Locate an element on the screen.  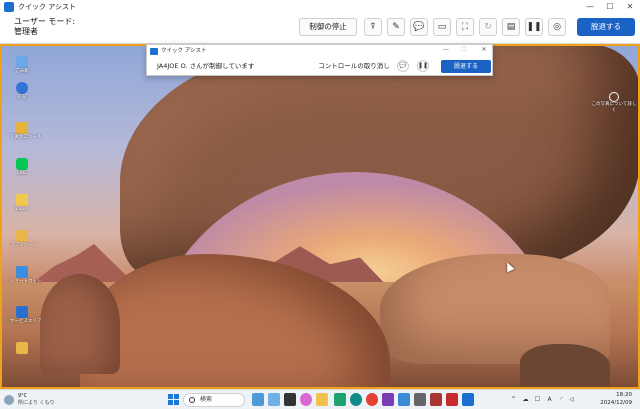
desktop-icon-recycle-bin: ごみ箱 is located at coordinates (22, 65).